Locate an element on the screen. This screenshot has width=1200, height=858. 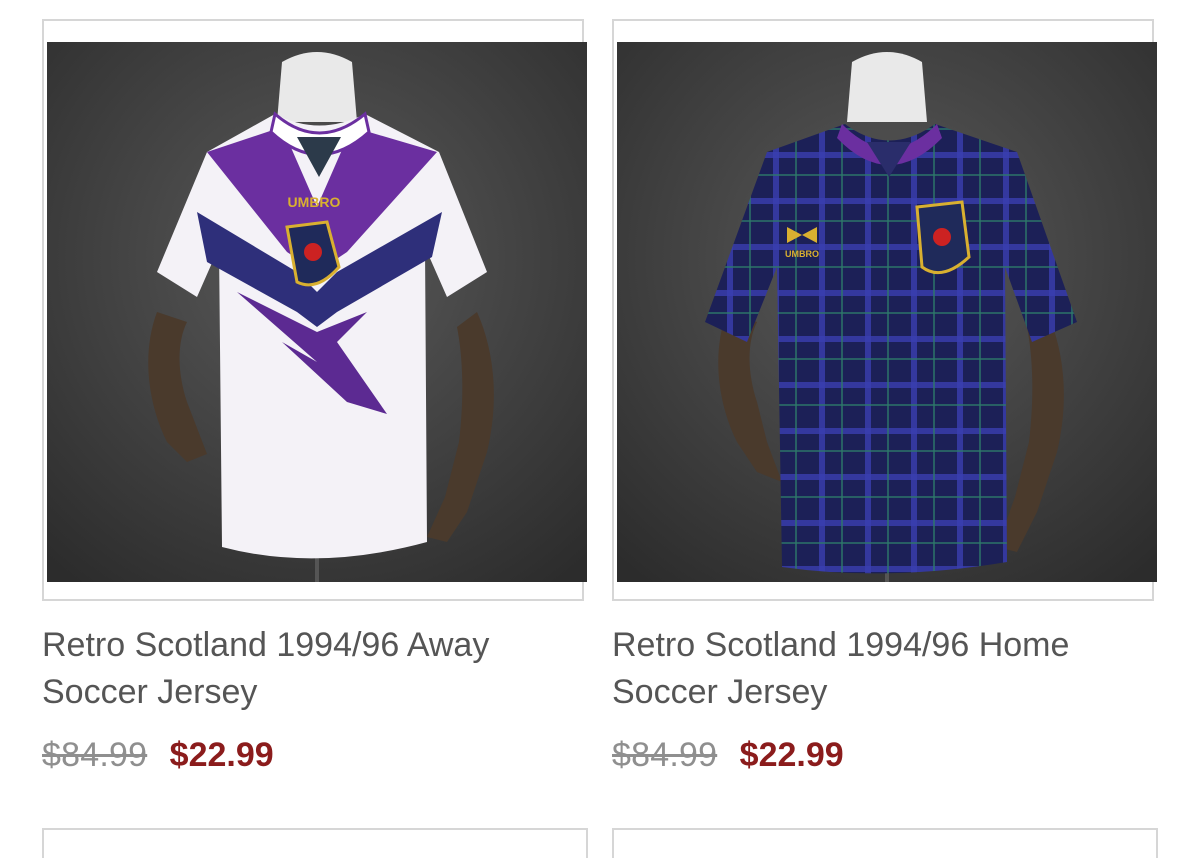
product-title-line1: Retro Scotland 1994/96 Away is located at coordinates (266, 645).